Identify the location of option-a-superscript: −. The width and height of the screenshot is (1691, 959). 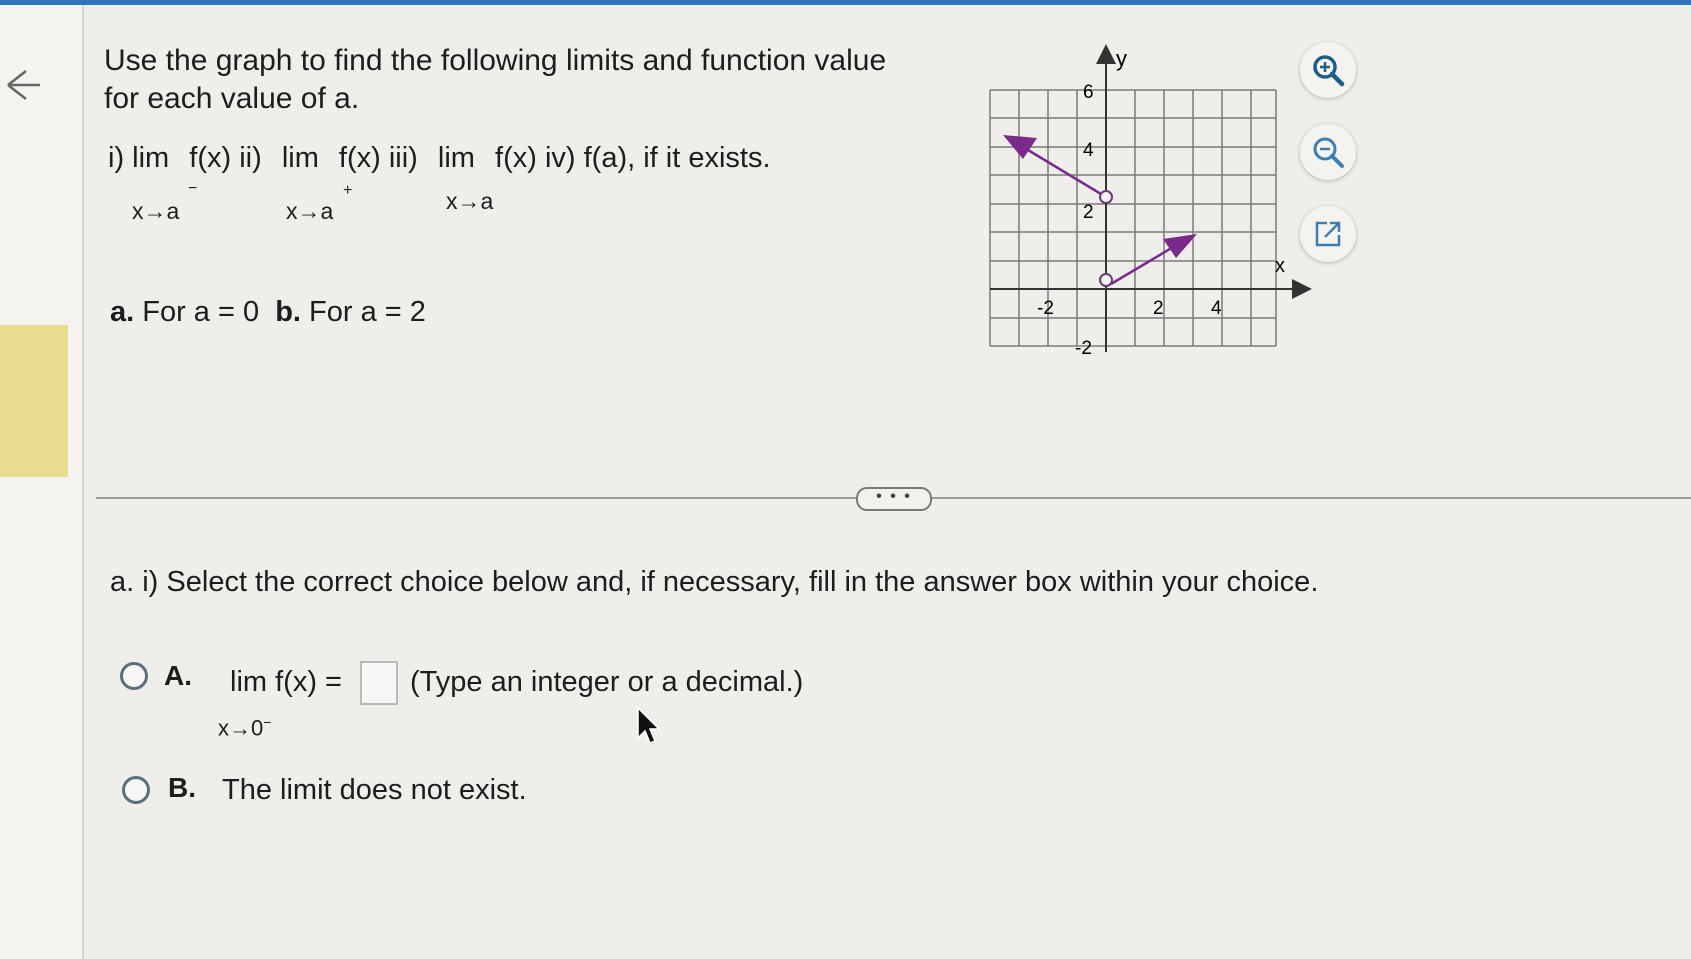
(267, 722).